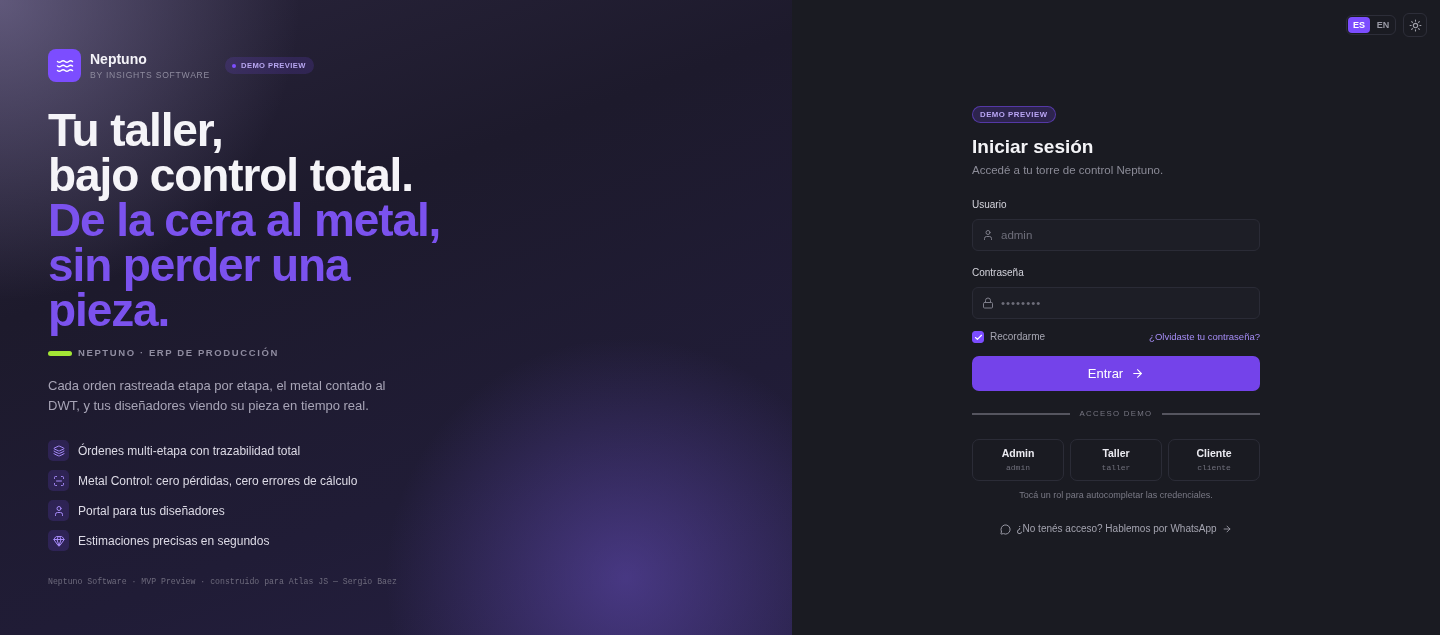 The height and width of the screenshot is (635, 1440). Describe the element at coordinates (60, 353) in the screenshot. I see `accent-bar-icon` at that location.